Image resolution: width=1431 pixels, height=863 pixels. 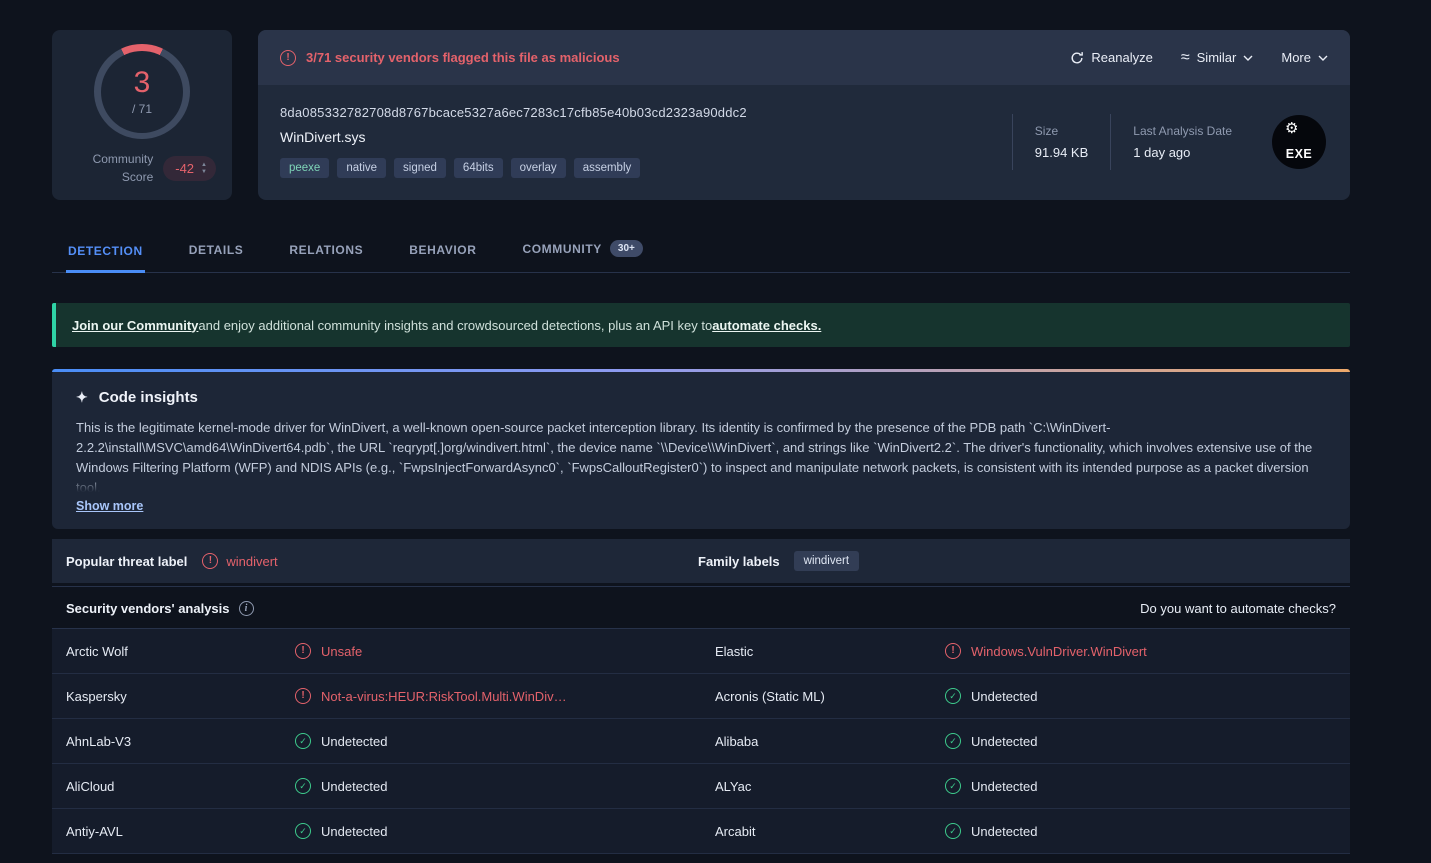 I want to click on gear-icon, so click(x=1291, y=128).